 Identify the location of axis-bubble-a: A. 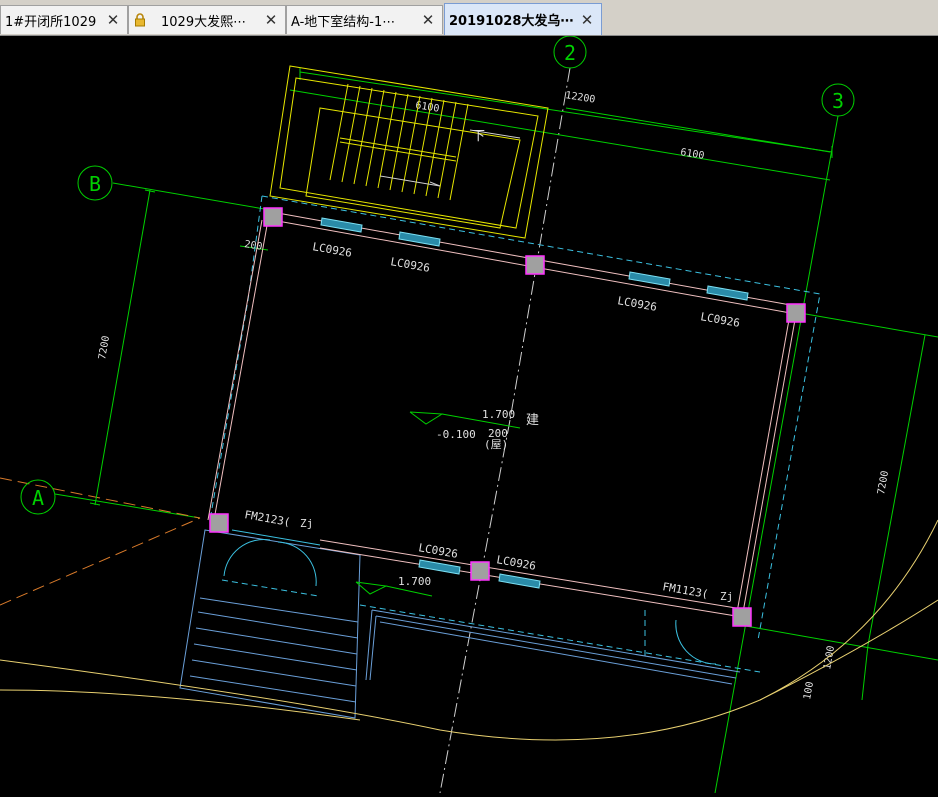
(38, 497).